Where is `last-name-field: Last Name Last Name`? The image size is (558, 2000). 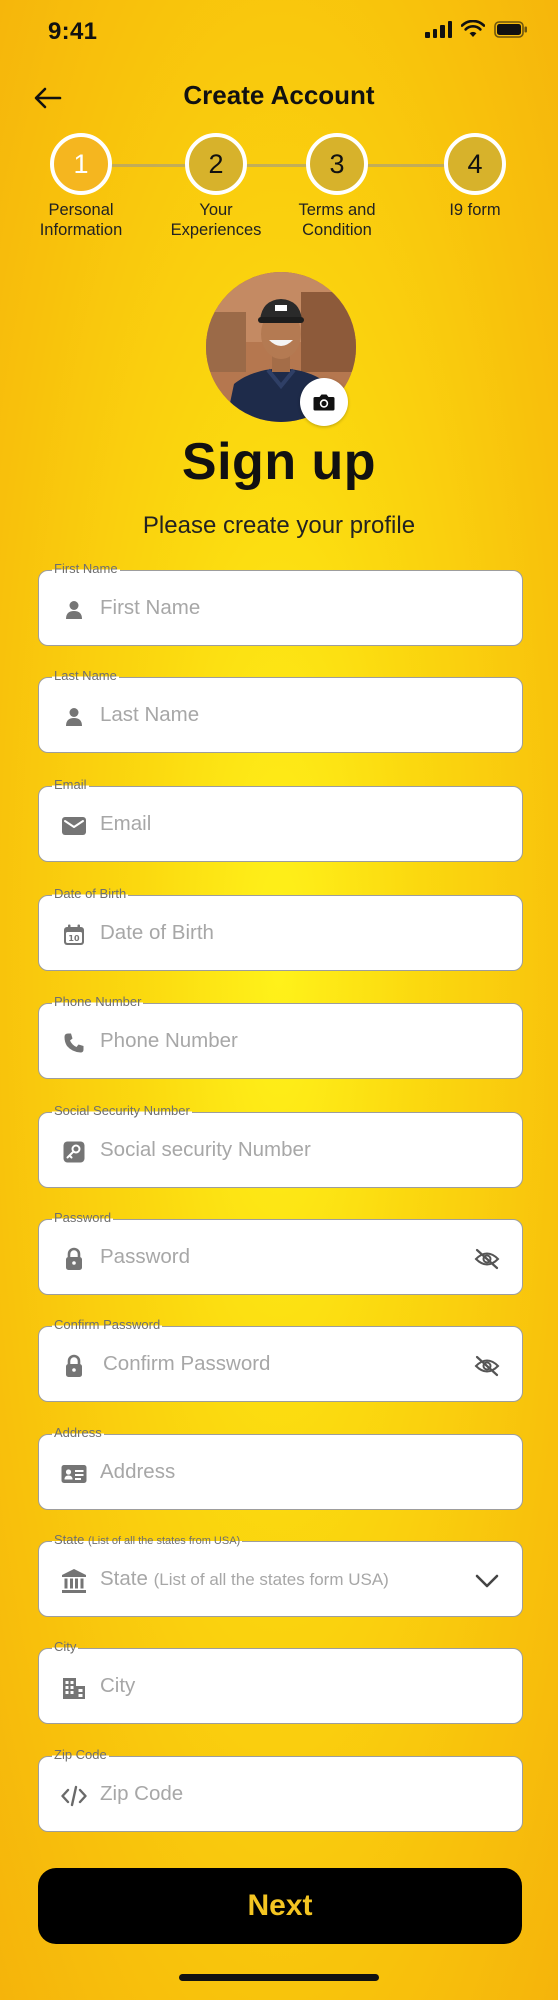 last-name-field: Last Name Last Name is located at coordinates (280, 710).